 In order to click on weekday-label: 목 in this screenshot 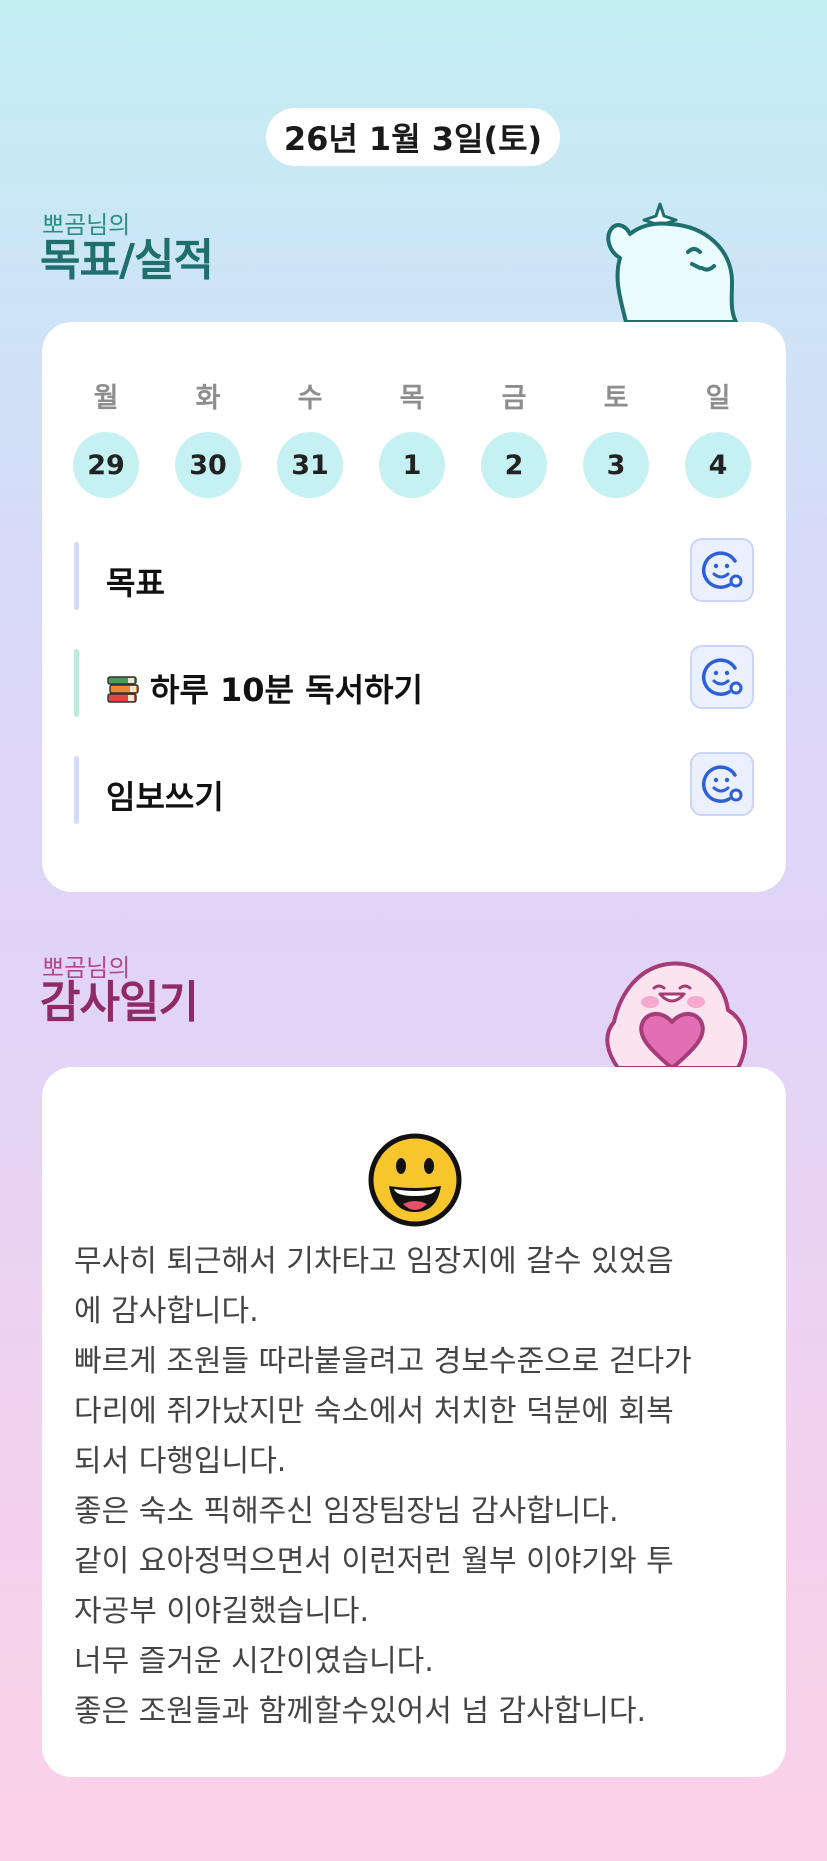, I will do `click(412, 398)`.